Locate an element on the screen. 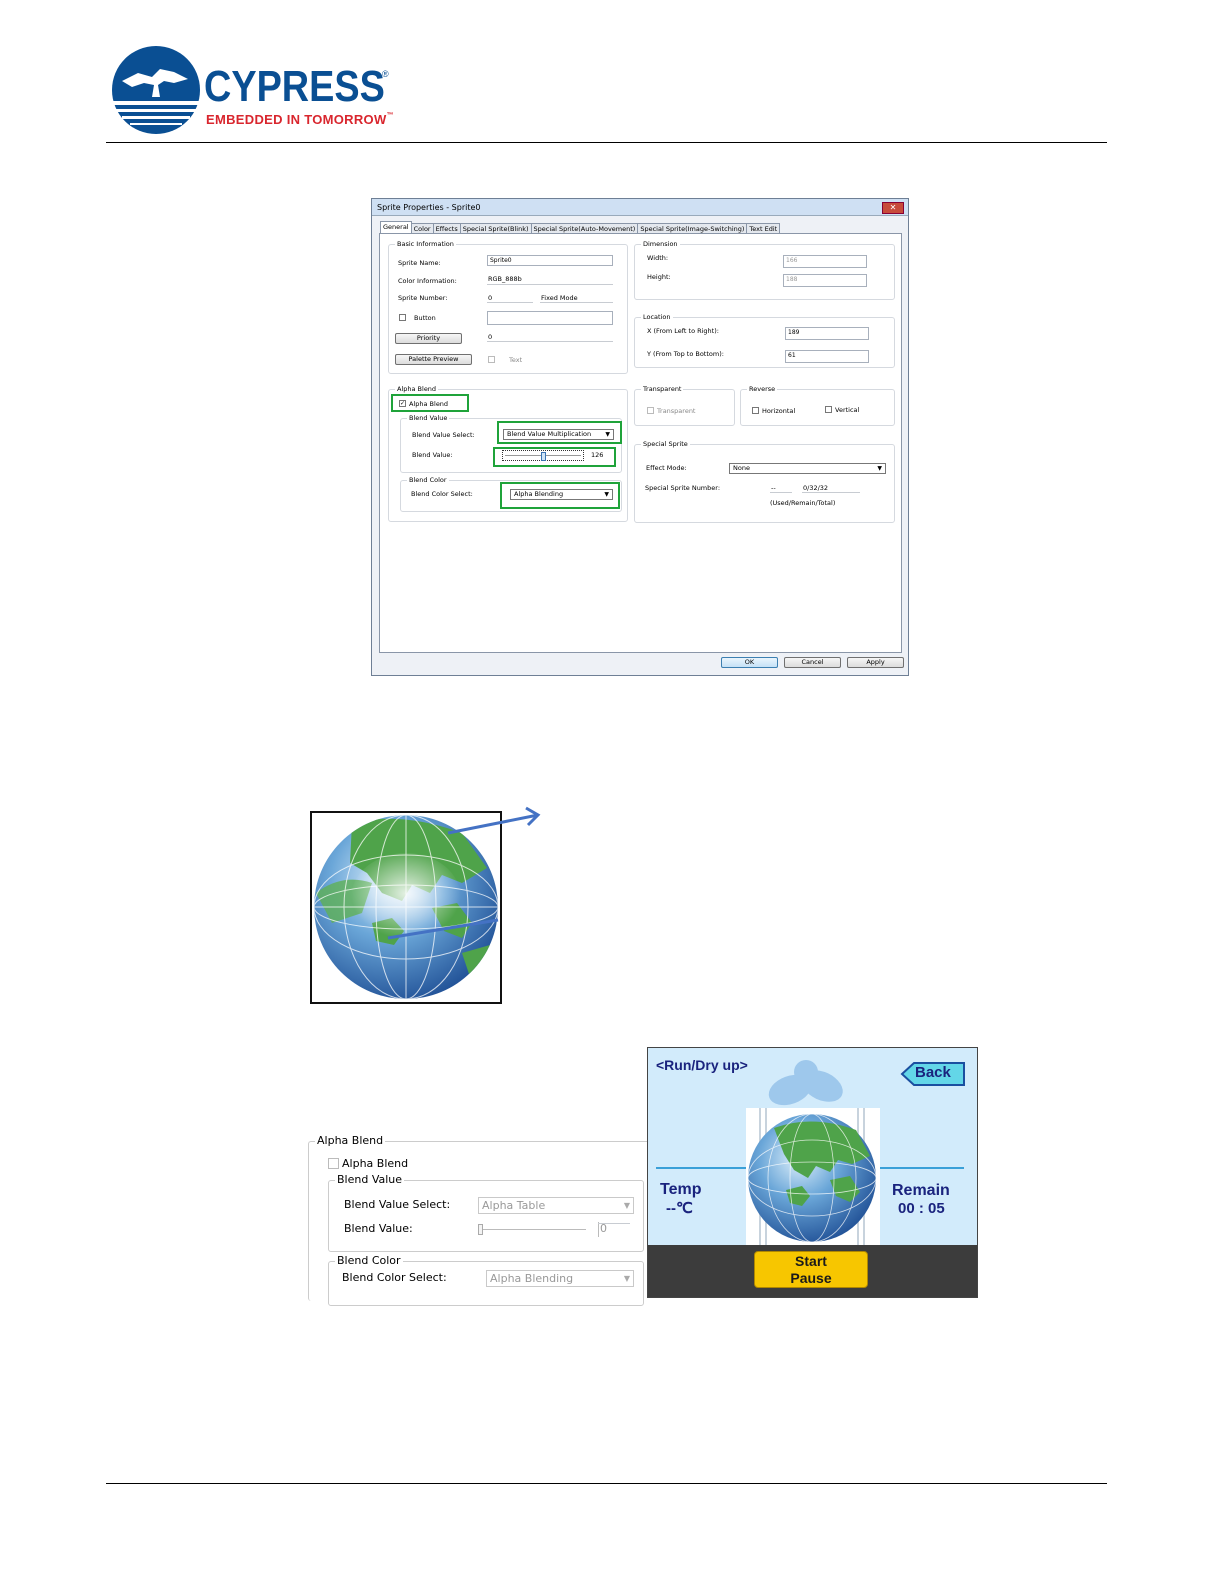  globe-image is located at coordinates (812, 1178).